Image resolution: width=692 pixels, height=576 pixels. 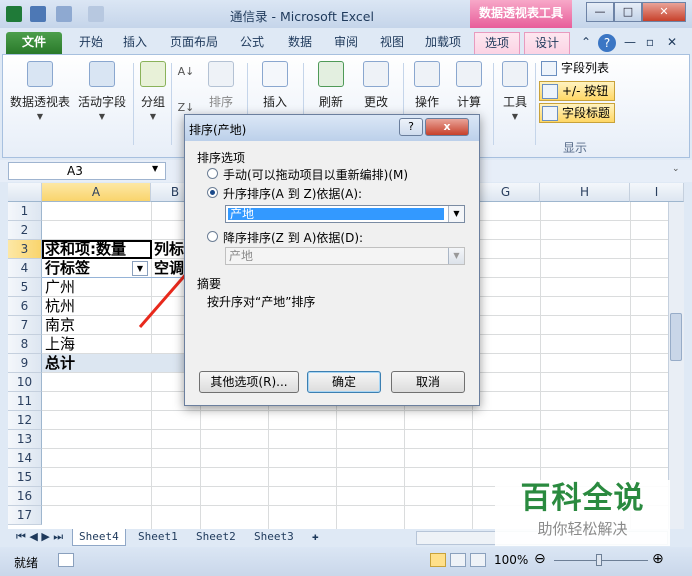 I want to click on plus-minus-buttons-toggle: +/- 按钮, so click(x=577, y=91).